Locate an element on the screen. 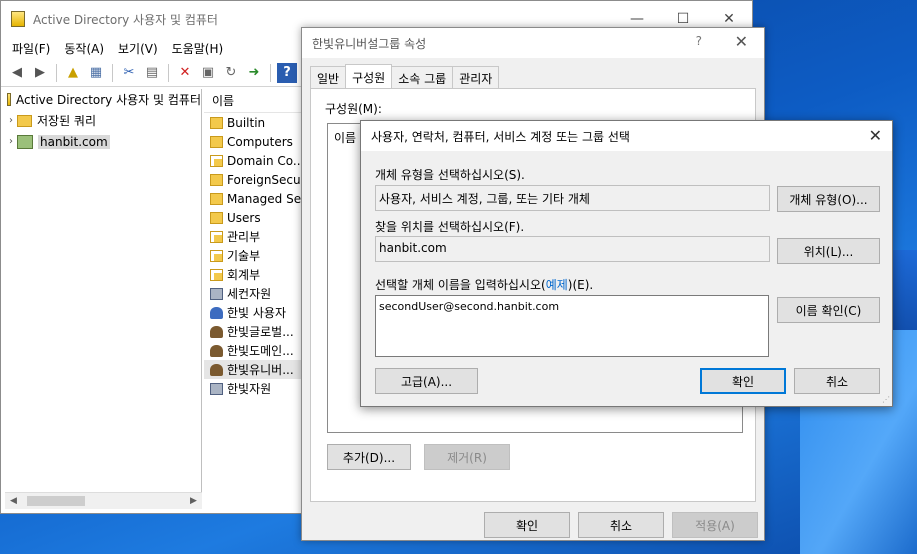 The image size is (917, 554). up-folder-icon: ▲ is located at coordinates (73, 73).